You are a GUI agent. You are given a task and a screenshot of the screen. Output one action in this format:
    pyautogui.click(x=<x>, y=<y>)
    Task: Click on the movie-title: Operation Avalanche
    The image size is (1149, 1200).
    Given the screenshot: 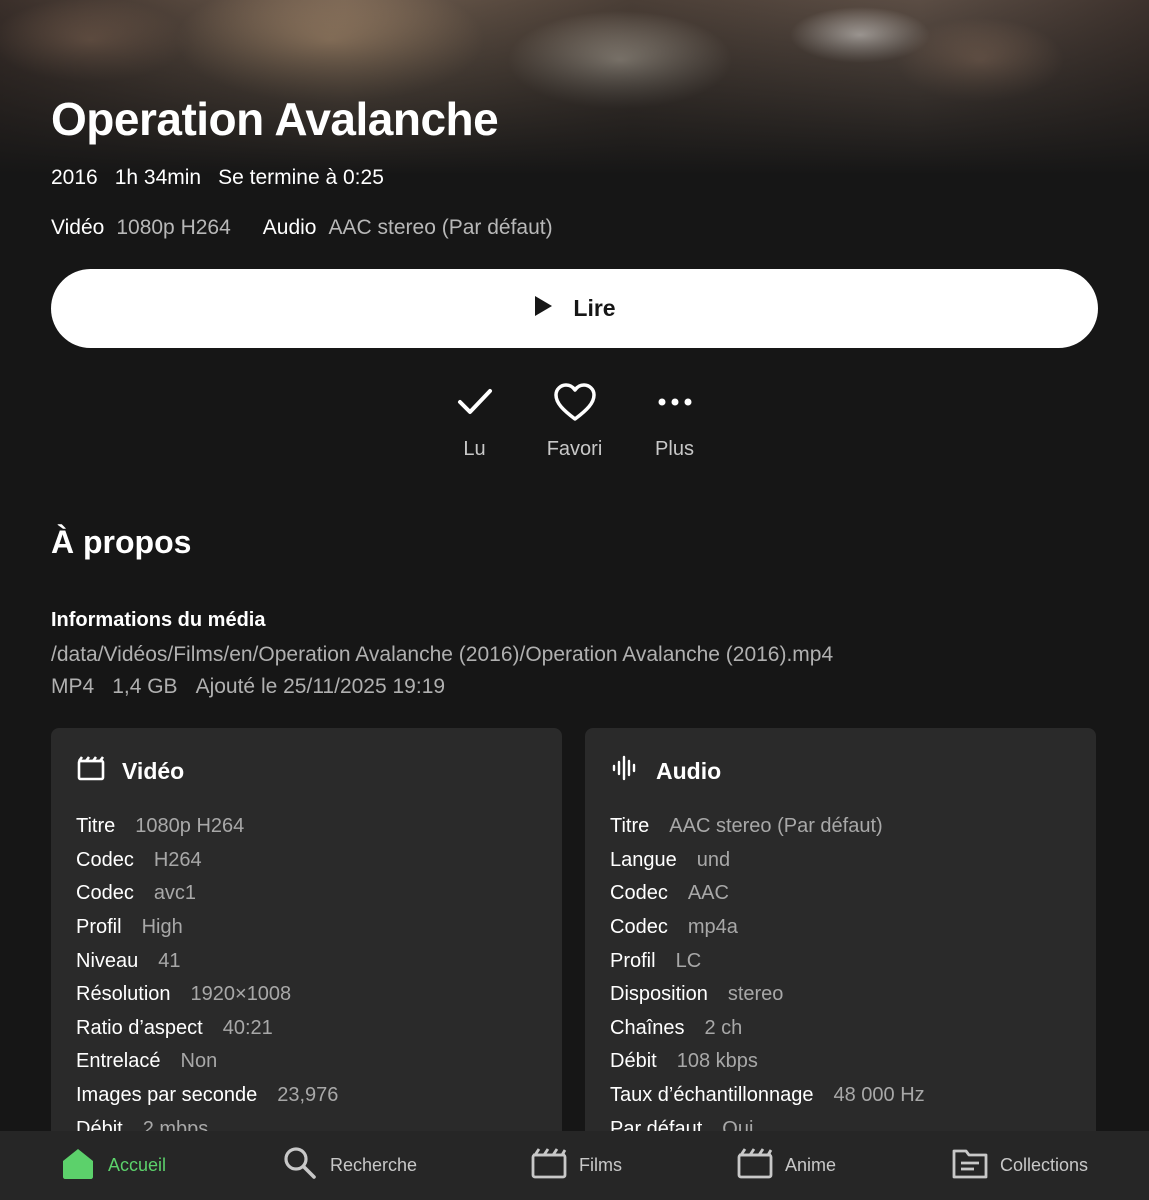 What is the action you would take?
    pyautogui.click(x=275, y=119)
    